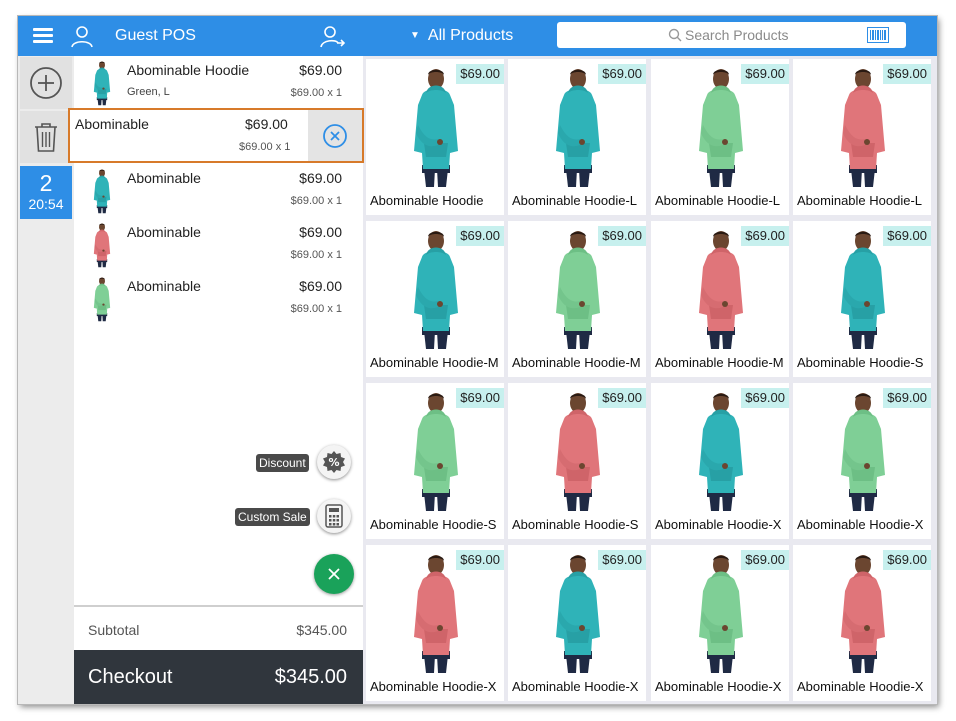 Image resolution: width=956 pixels, height=721 pixels. What do you see at coordinates (435, 137) in the screenshot?
I see `product-card: $69.00 Abominable Hoodie` at bounding box center [435, 137].